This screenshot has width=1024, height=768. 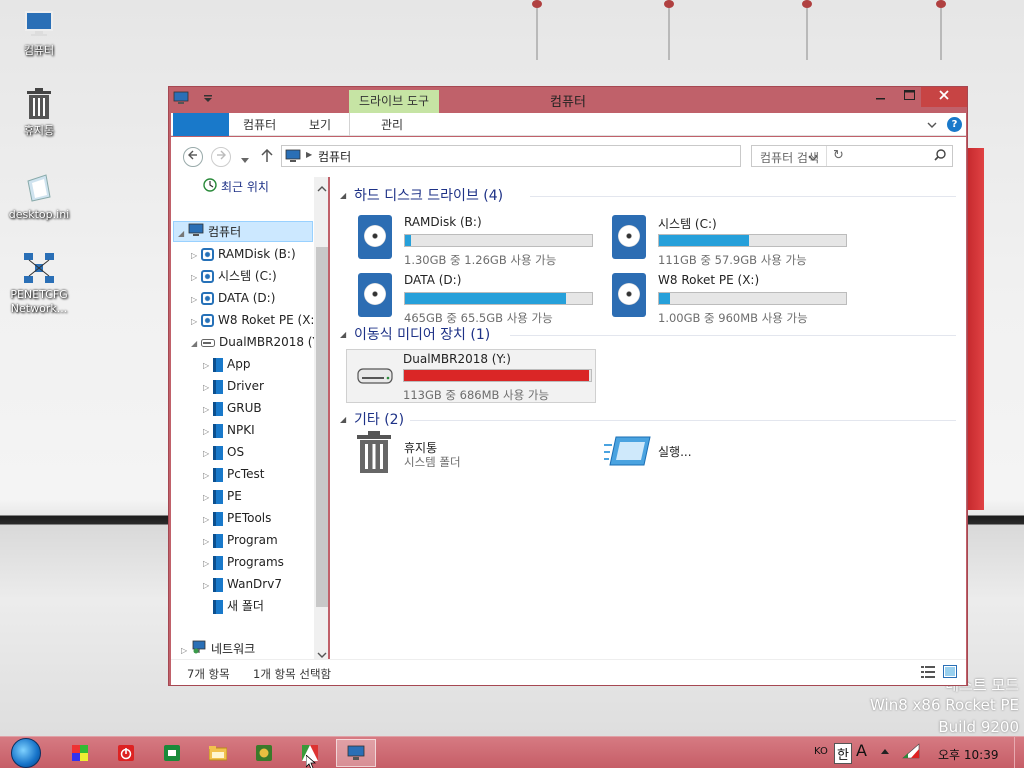 What do you see at coordinates (881, 97) in the screenshot?
I see `minimize-button` at bounding box center [881, 97].